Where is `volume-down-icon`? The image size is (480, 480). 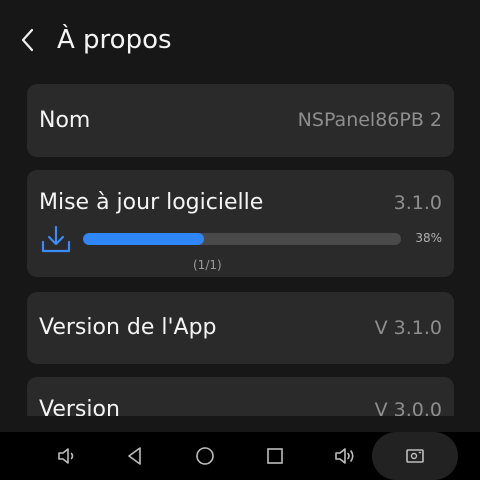 volume-down-icon is located at coordinates (66, 456).